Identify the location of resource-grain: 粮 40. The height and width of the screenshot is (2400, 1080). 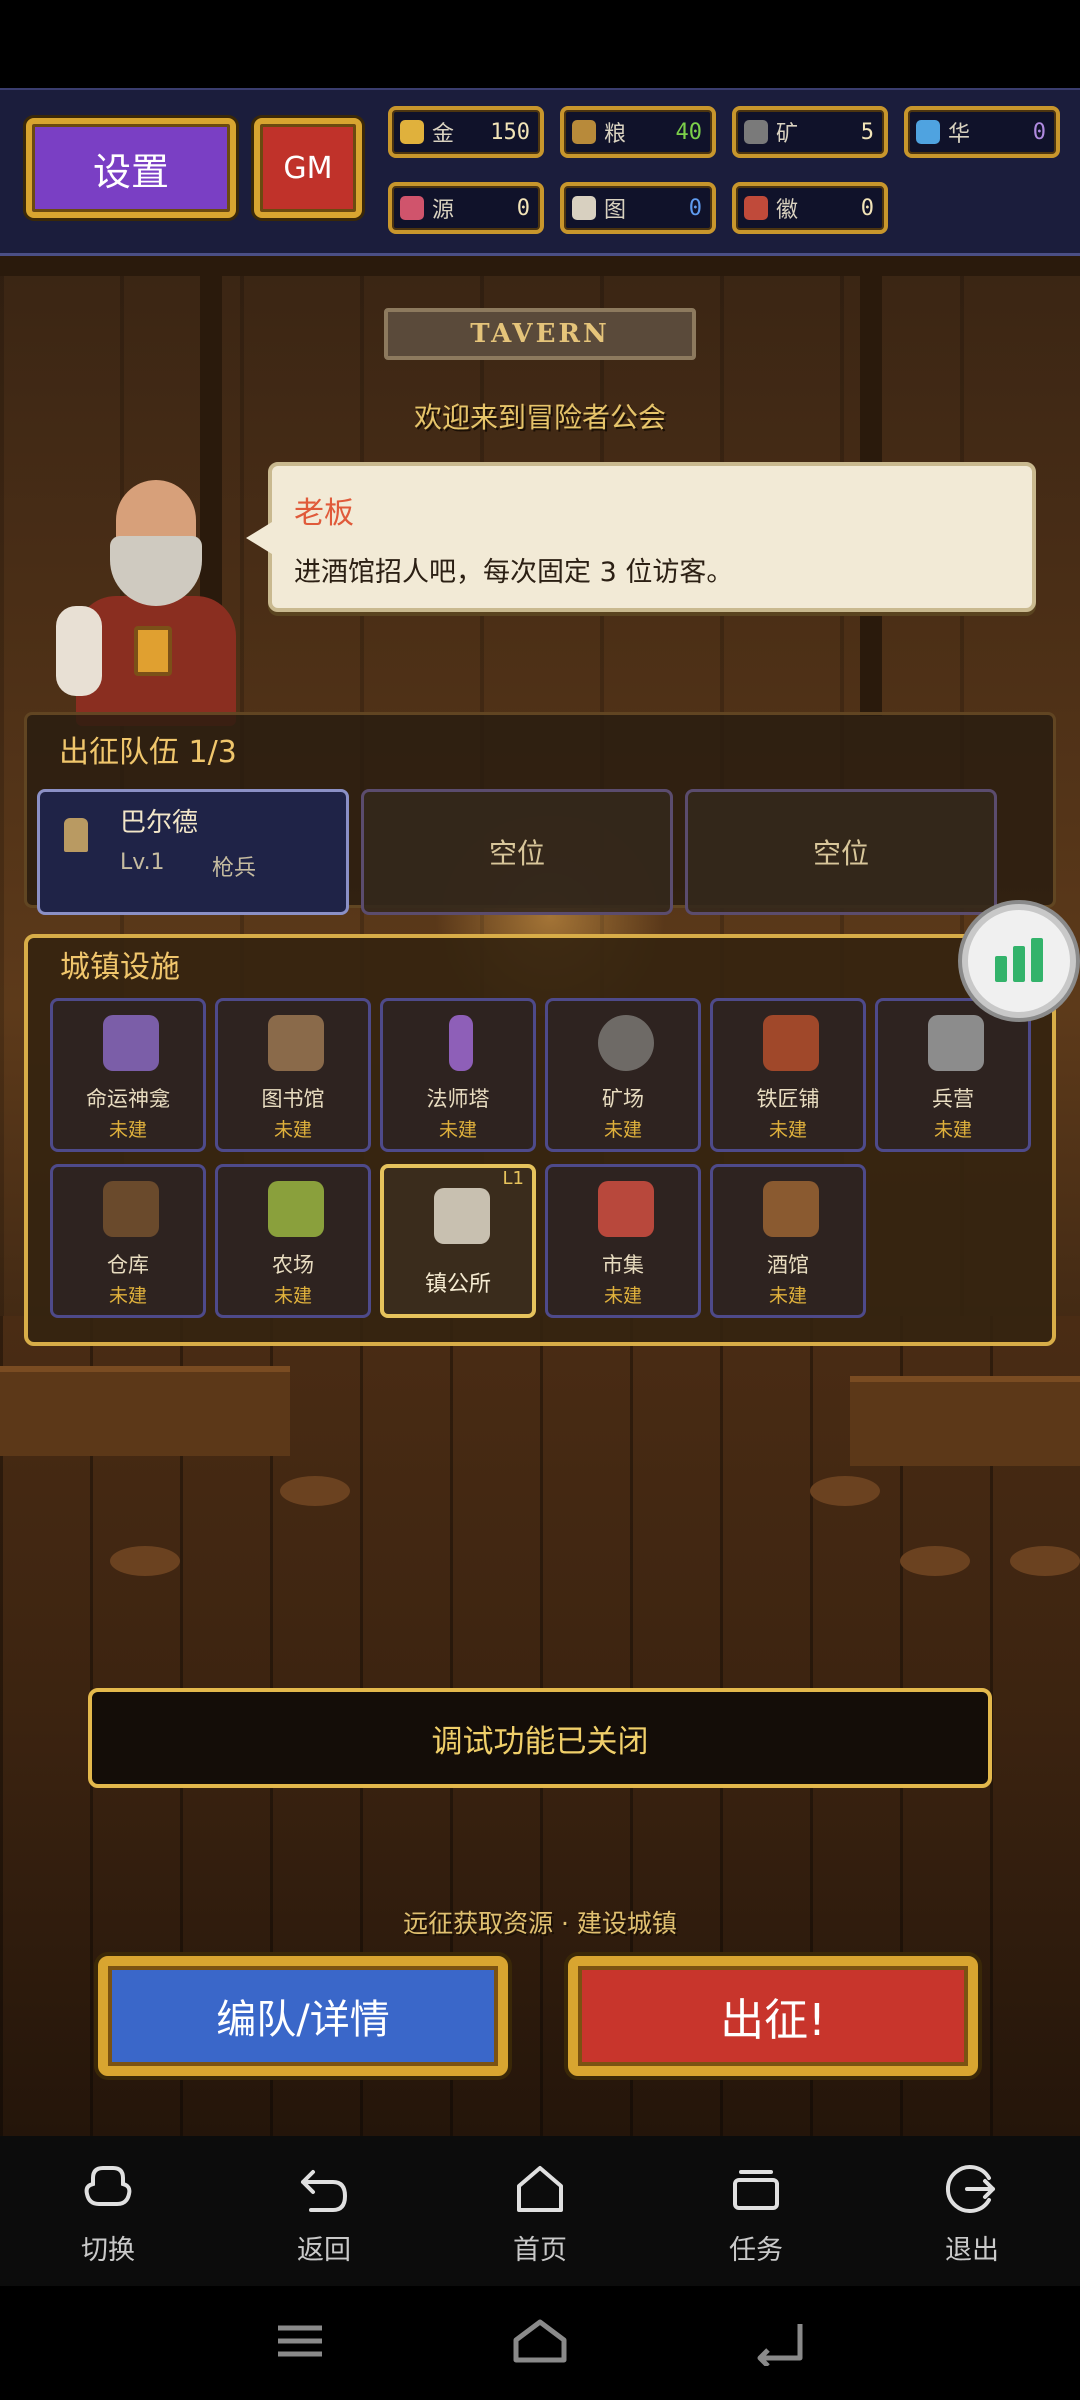
(638, 132).